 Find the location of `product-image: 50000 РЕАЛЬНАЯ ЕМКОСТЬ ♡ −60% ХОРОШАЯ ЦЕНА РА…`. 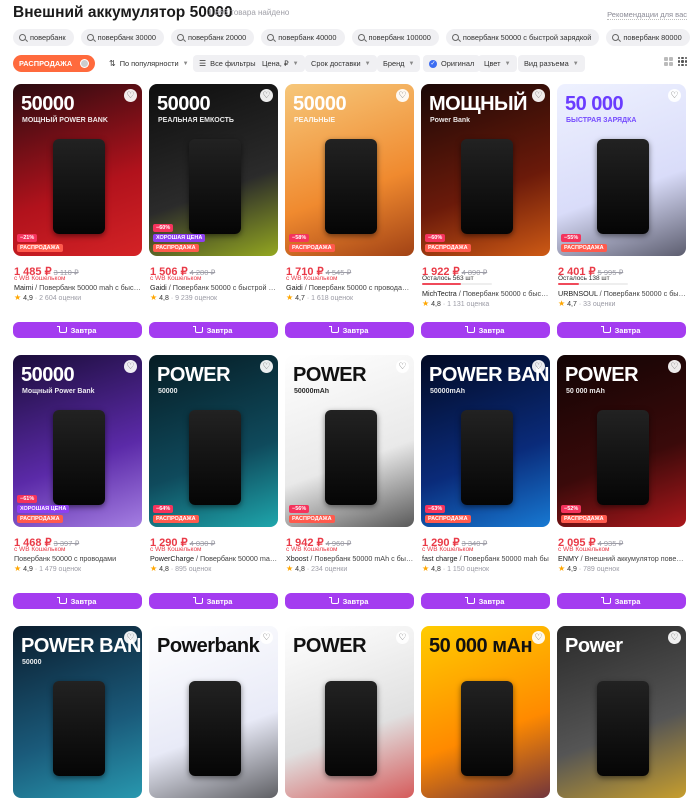

product-image: 50000 РЕАЛЬНАЯ ЕМКОСТЬ ♡ −60% ХОРОШАЯ ЦЕНА РА… is located at coordinates (213, 170).